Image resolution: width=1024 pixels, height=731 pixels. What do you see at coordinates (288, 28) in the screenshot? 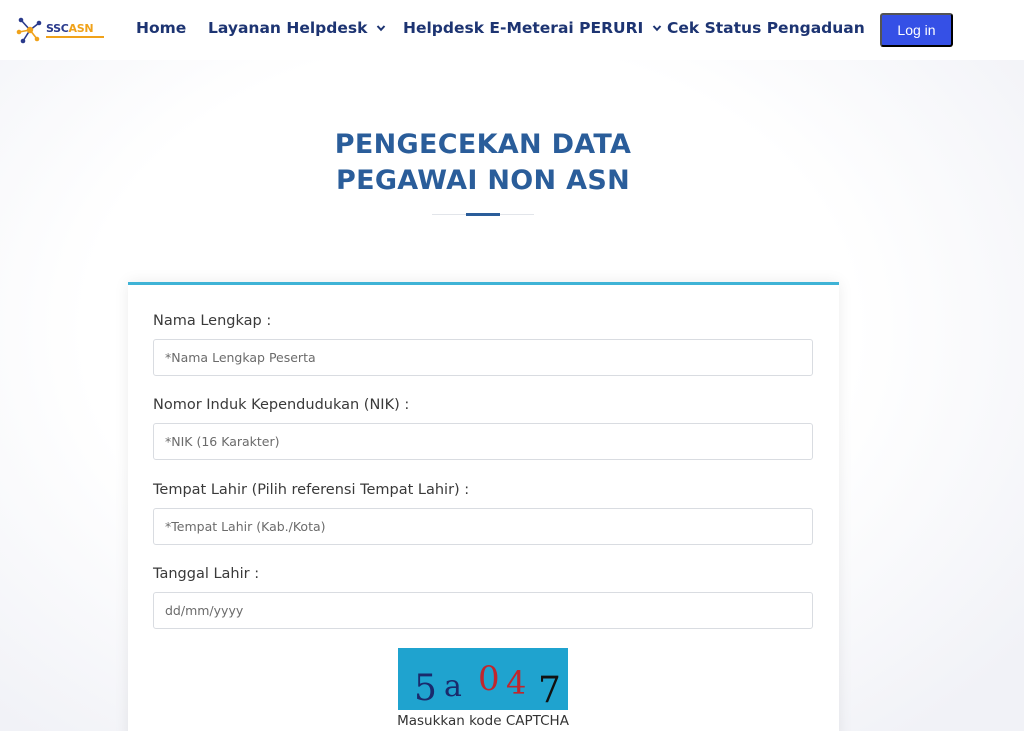
I see `nav-layanan-label: Layanan Helpdesk` at bounding box center [288, 28].